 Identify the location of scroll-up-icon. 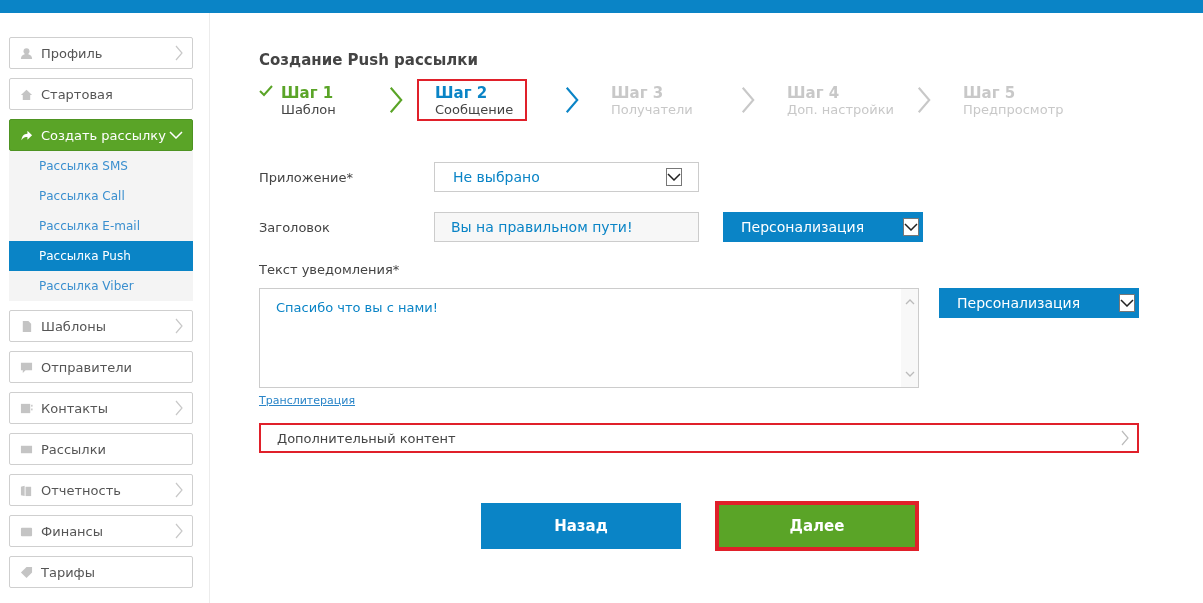
(909, 302).